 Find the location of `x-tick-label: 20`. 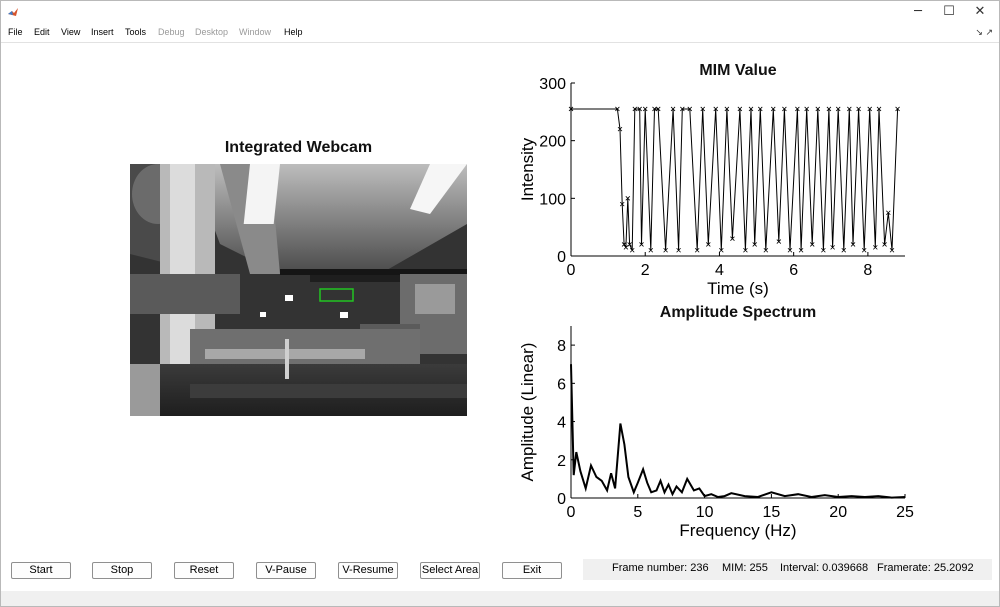

x-tick-label: 20 is located at coordinates (838, 512).